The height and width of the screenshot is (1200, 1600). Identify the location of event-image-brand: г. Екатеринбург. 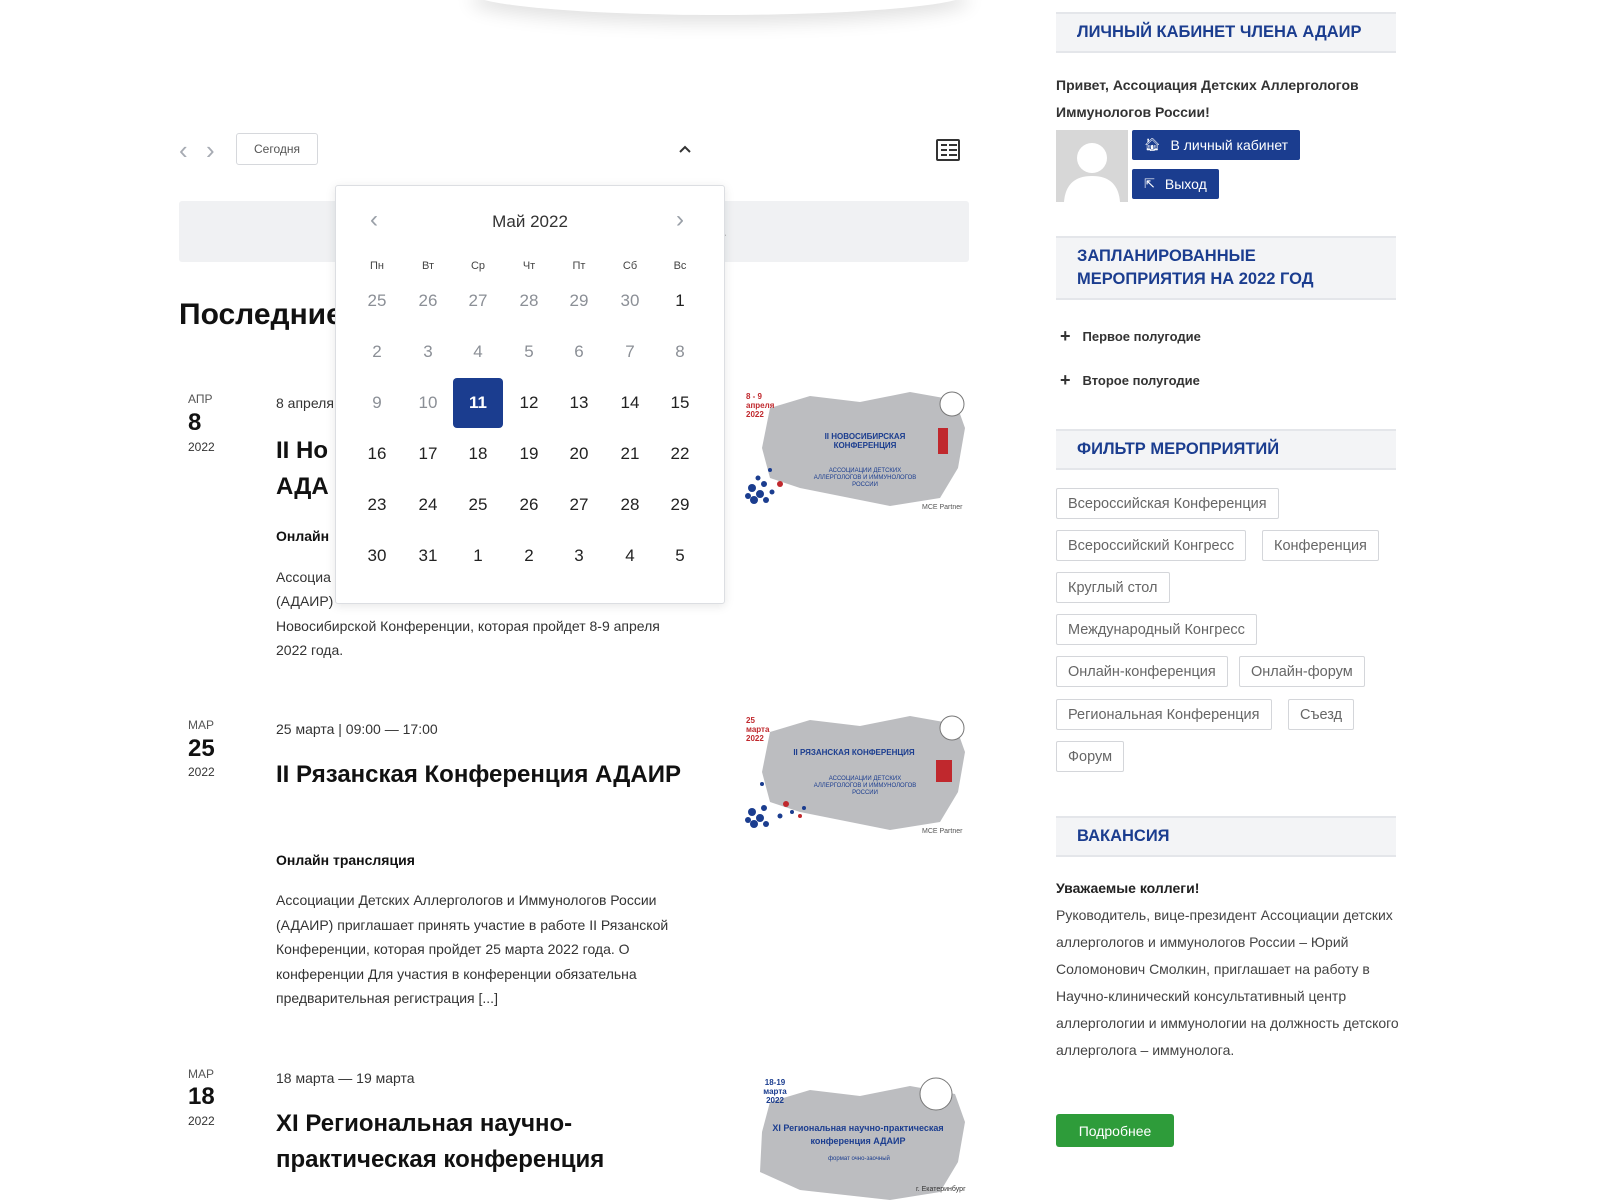
(941, 1189).